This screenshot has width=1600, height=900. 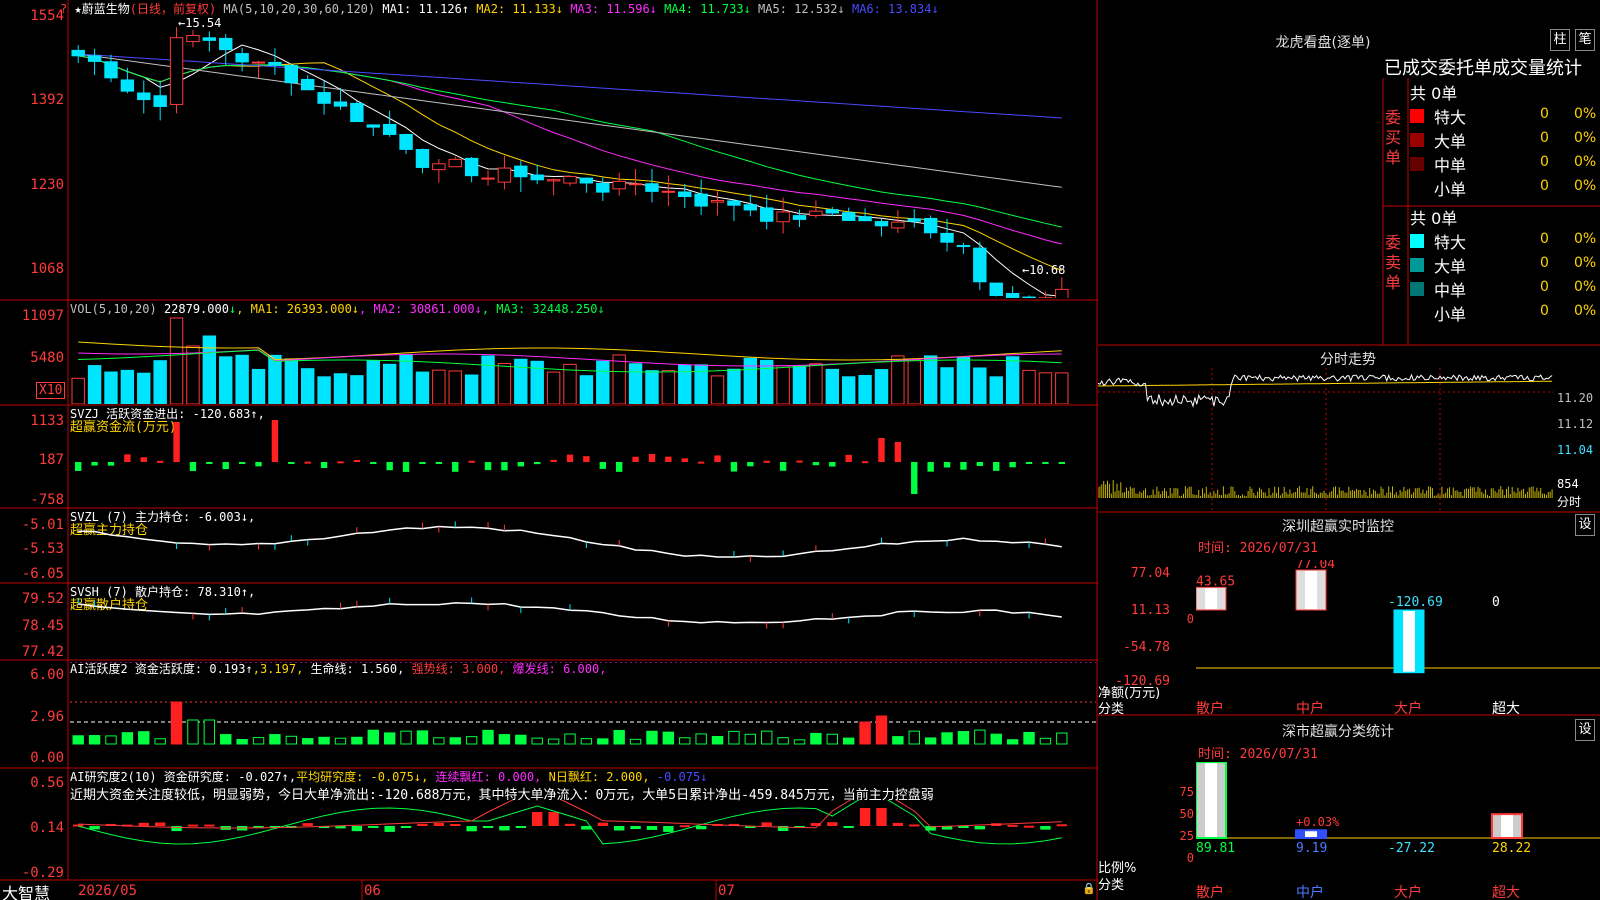 I want to click on tab-filled: 已成交, so click(x=1411, y=68).